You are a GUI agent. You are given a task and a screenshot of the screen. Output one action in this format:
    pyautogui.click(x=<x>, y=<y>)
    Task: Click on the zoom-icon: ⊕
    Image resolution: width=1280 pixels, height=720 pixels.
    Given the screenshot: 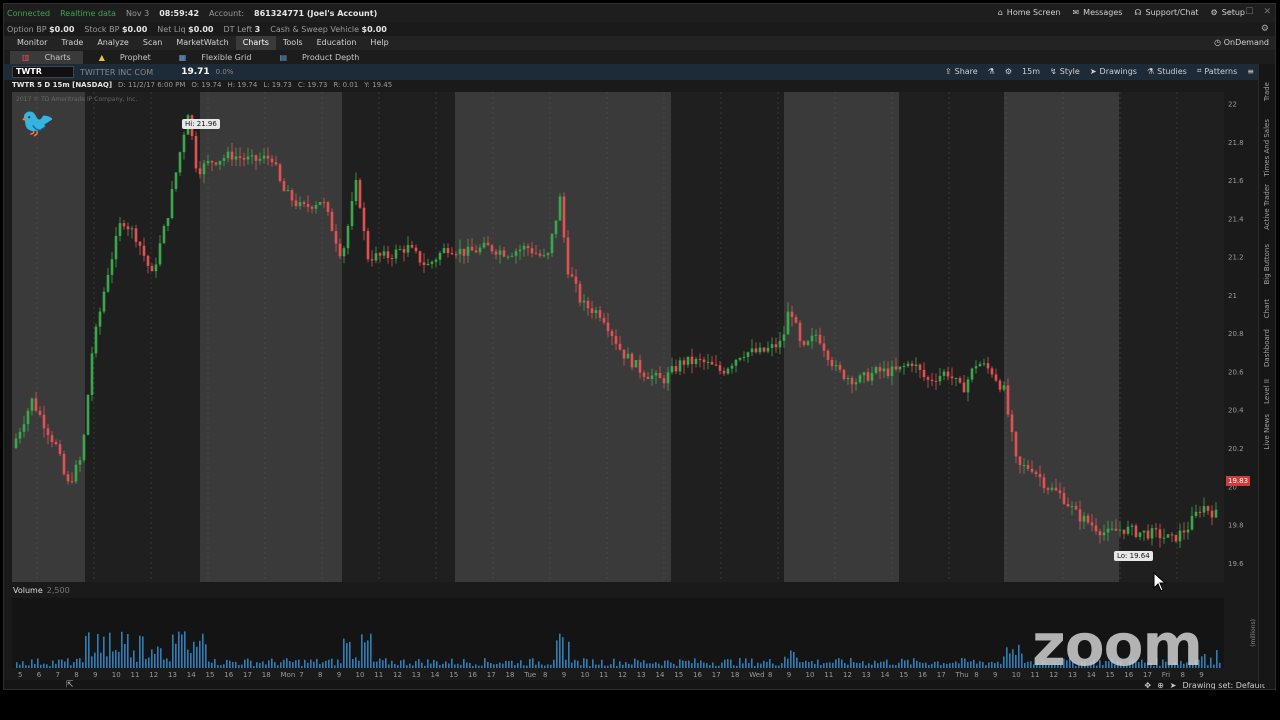 What is the action you would take?
    pyautogui.click(x=1160, y=685)
    